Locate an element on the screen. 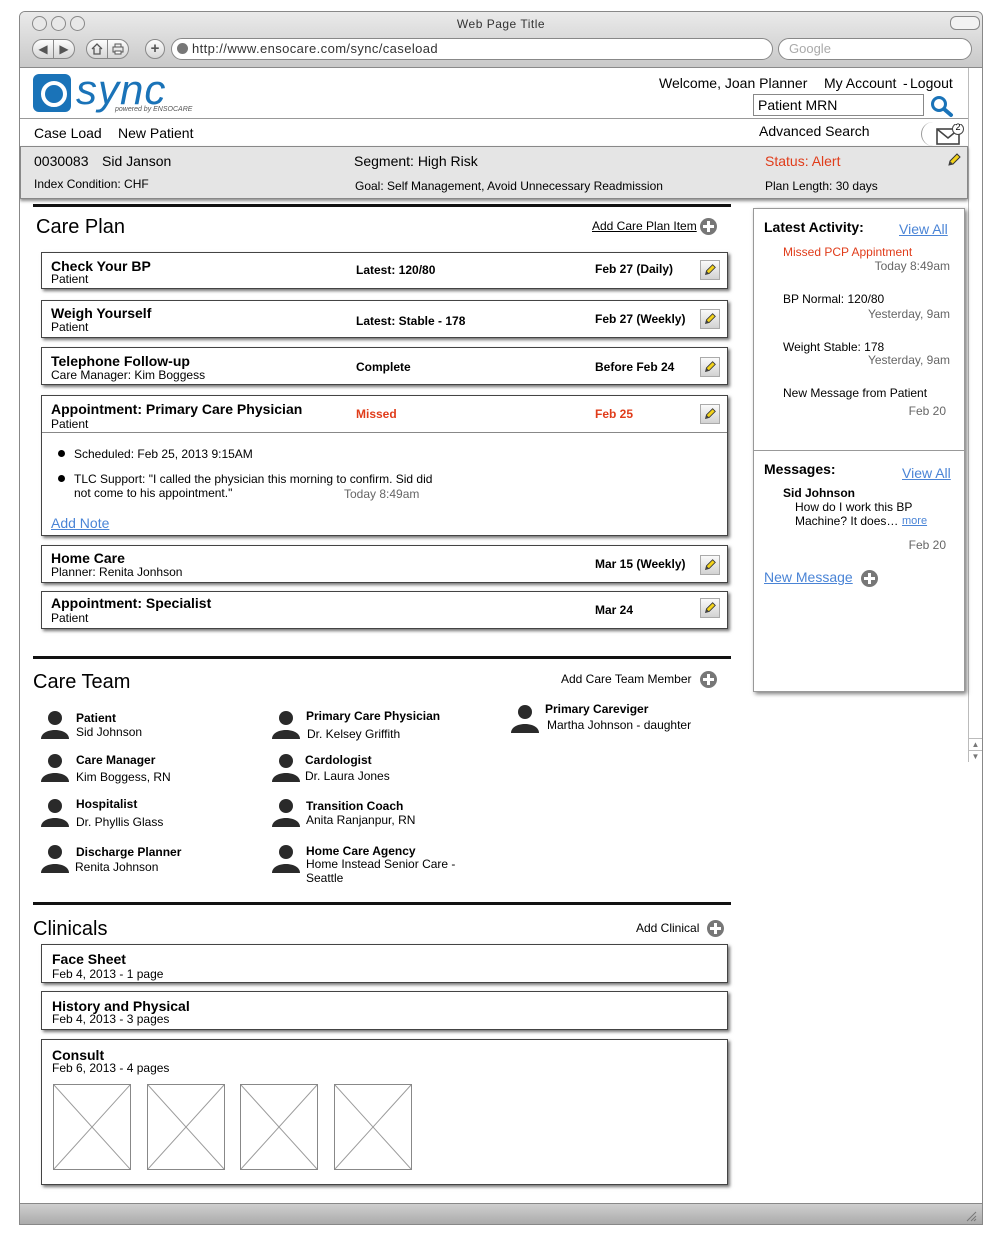 Image resolution: width=991 pixels, height=1233 pixels. add-care-team-member-plus-icon is located at coordinates (708, 679).